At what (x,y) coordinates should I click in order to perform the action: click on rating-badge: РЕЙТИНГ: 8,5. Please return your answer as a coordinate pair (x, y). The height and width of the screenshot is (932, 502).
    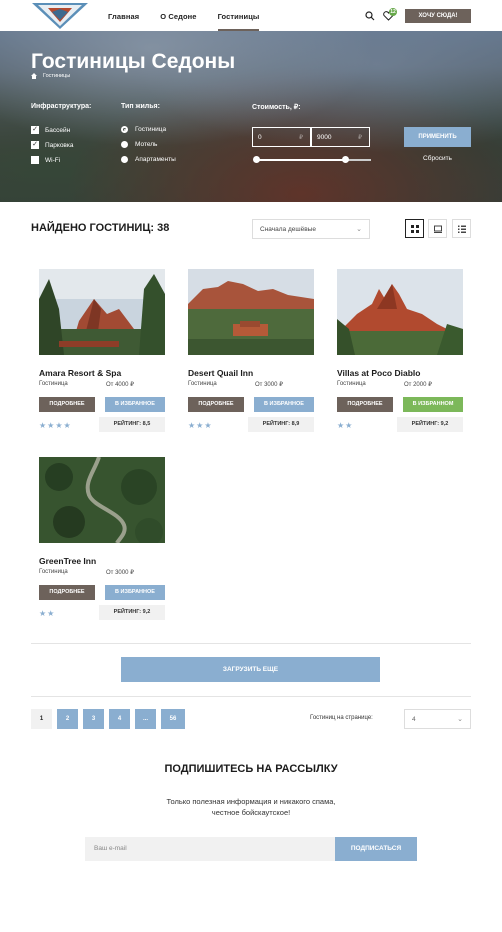
    Looking at the image, I should click on (132, 424).